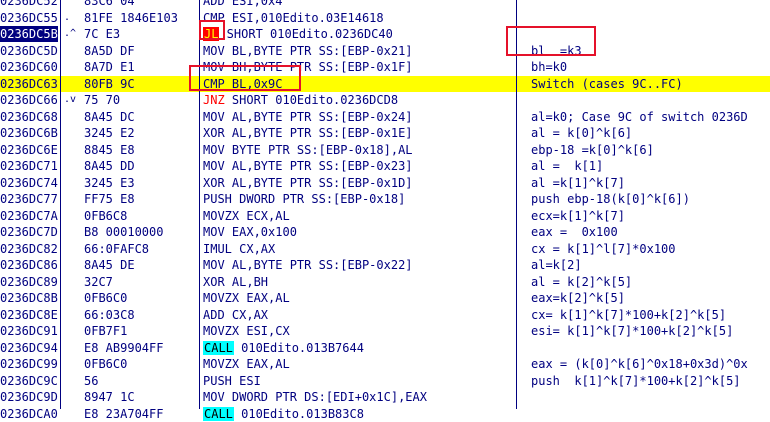  What do you see at coordinates (29, 331) in the screenshot?
I see `row-address: 0236DC91` at bounding box center [29, 331].